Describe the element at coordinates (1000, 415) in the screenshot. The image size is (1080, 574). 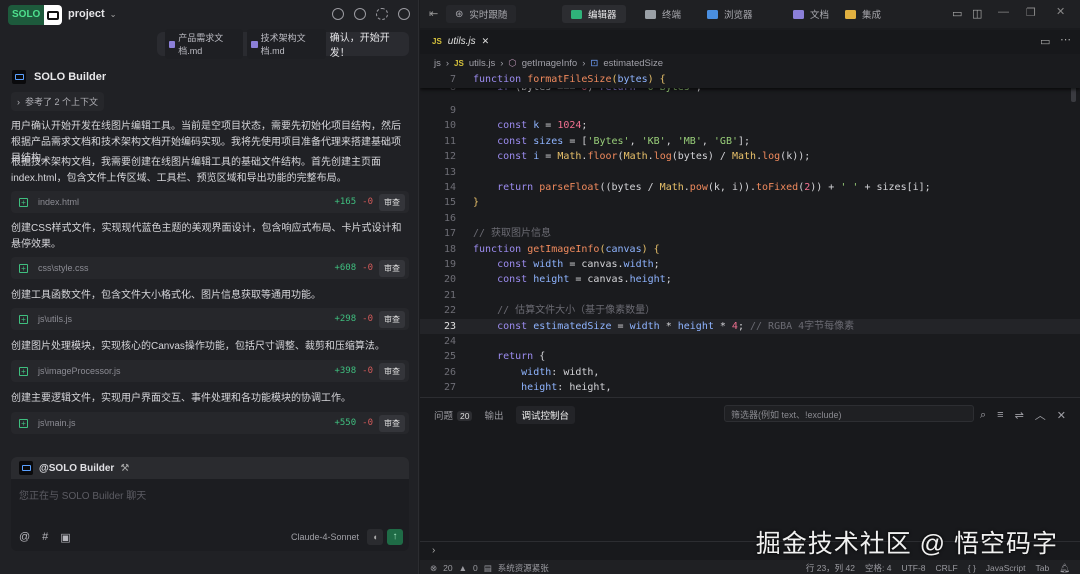
I see `clear-console-icon: ≡` at that location.